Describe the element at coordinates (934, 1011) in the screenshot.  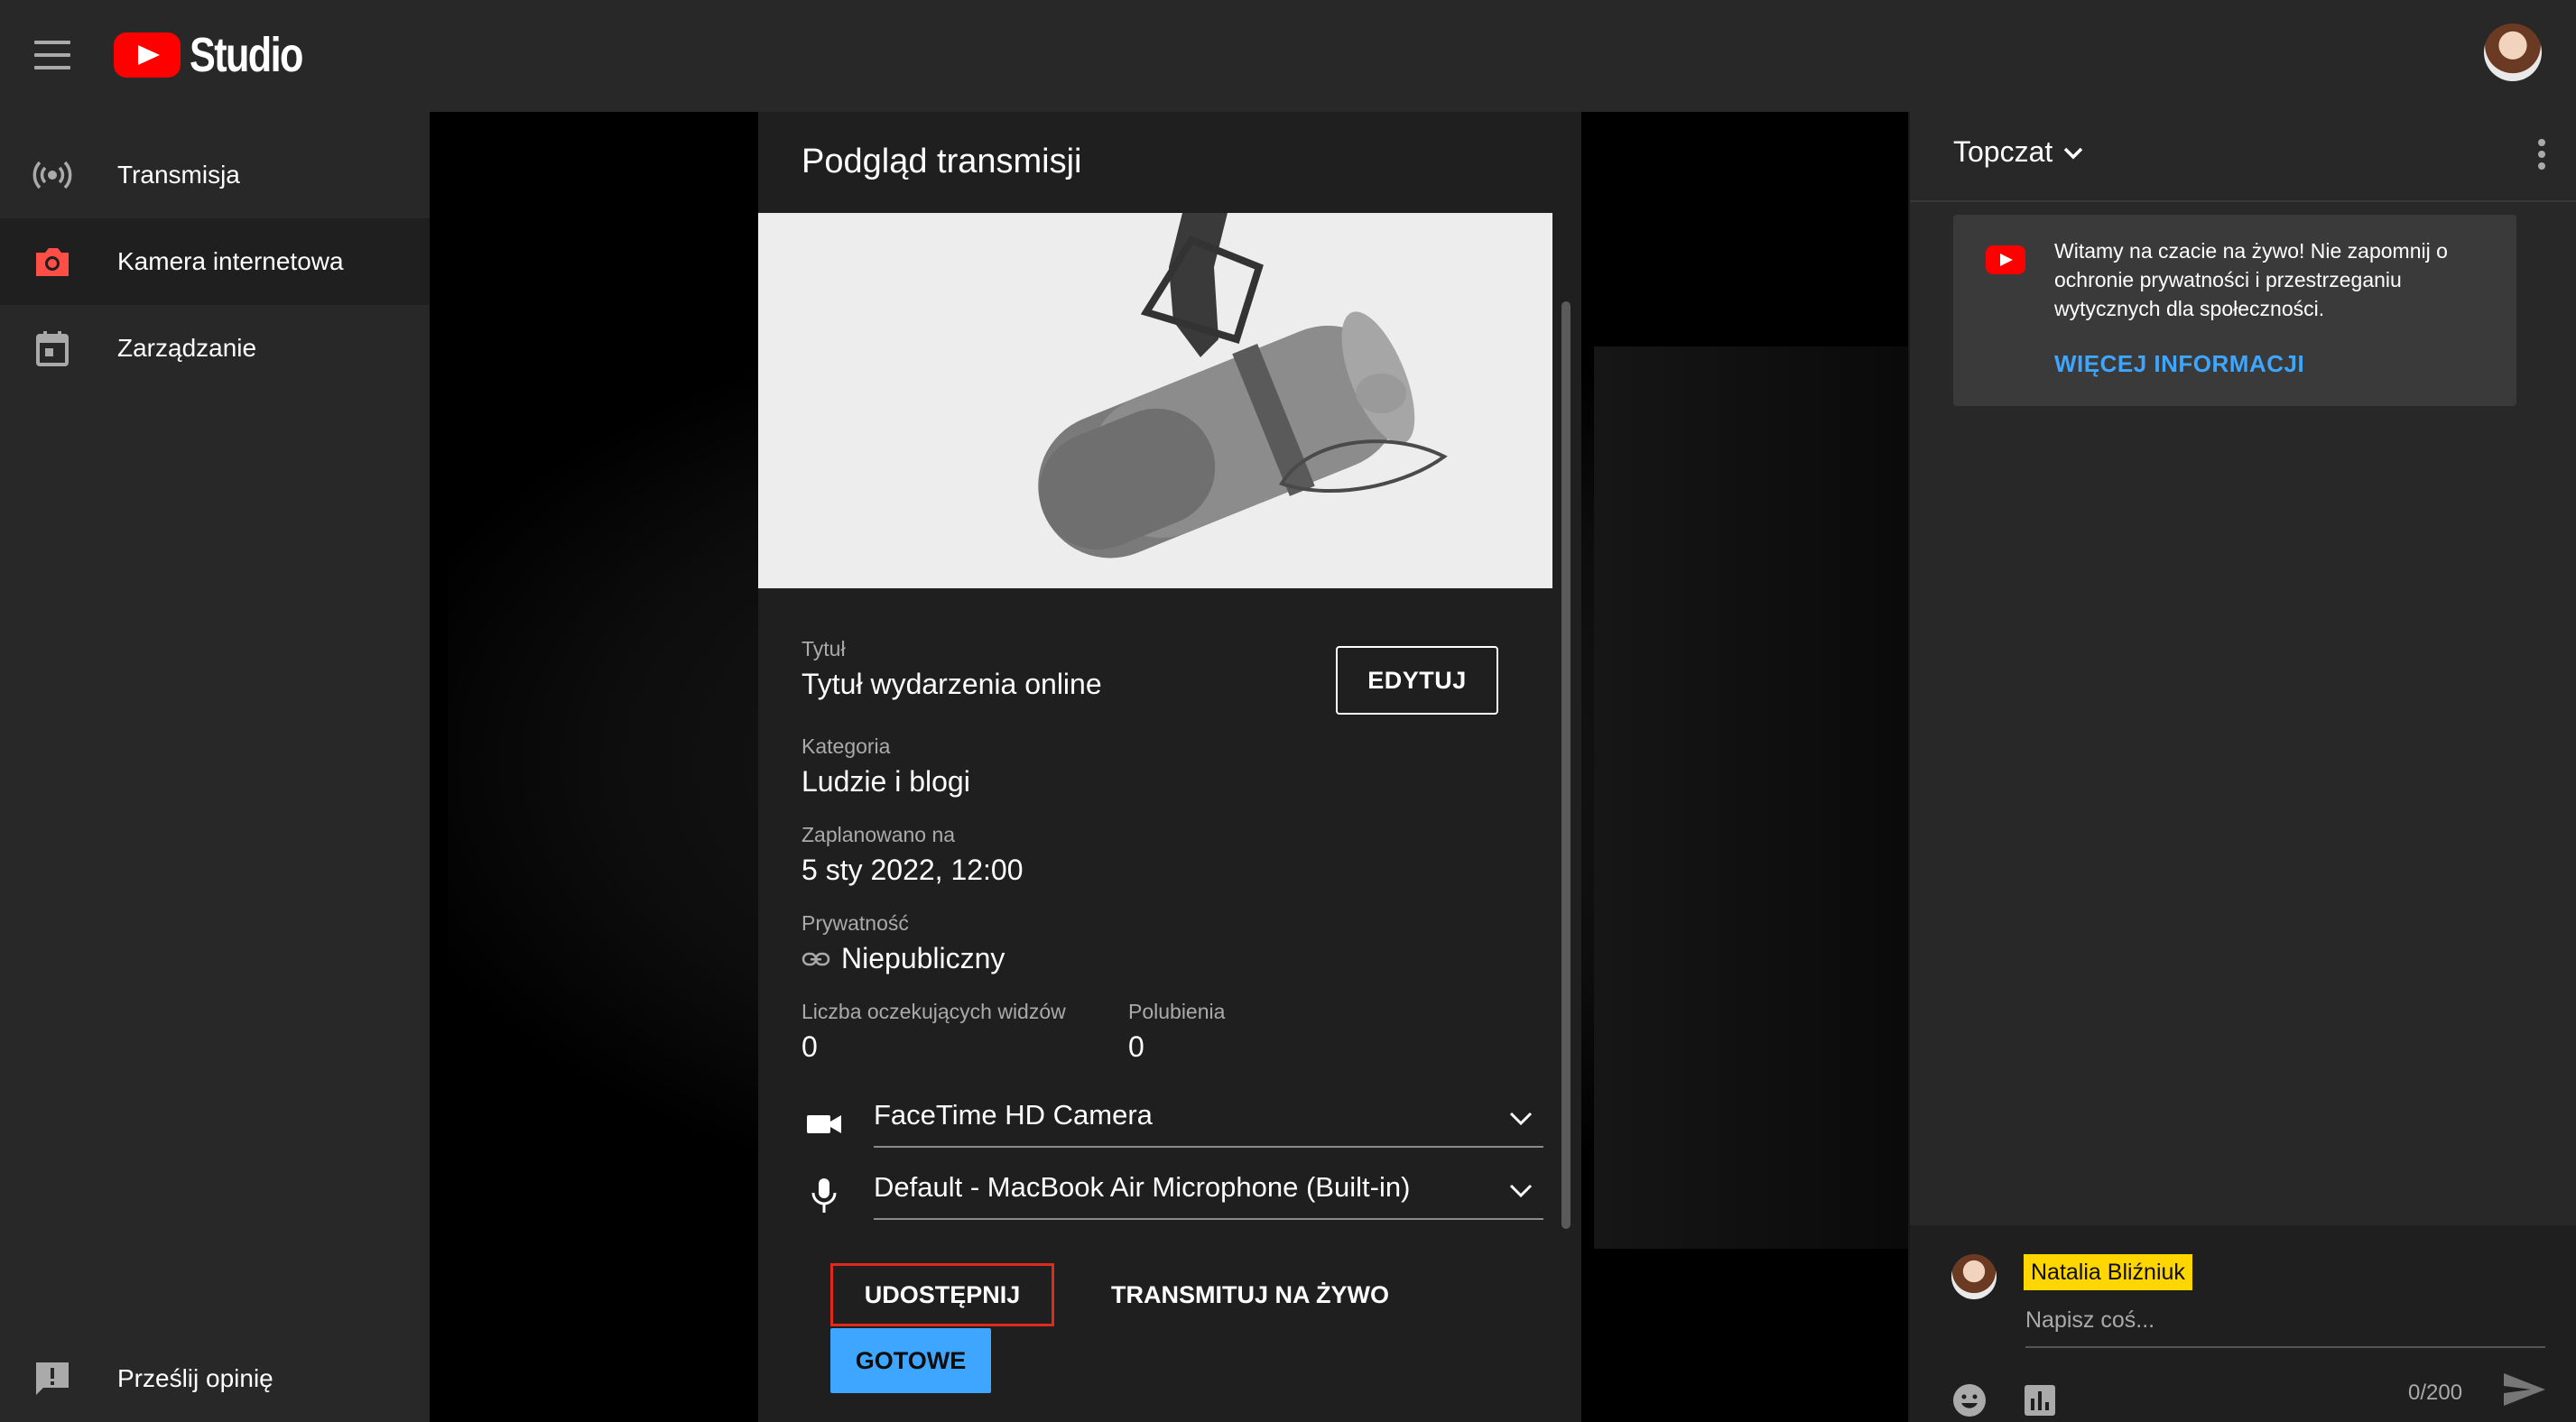
I see `waiting-viewers-label: Liczba oczekujących widzów` at that location.